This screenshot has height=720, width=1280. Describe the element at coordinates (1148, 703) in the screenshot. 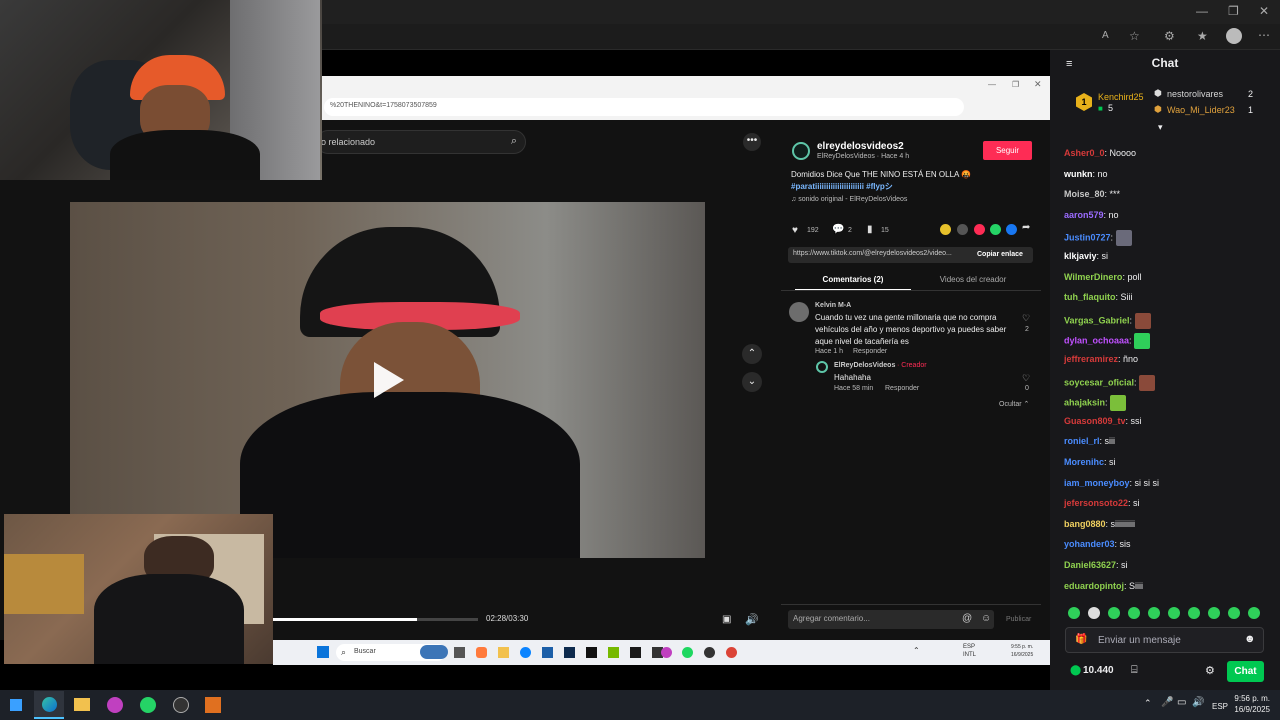

I see `tray-up-icon: ⌃` at that location.